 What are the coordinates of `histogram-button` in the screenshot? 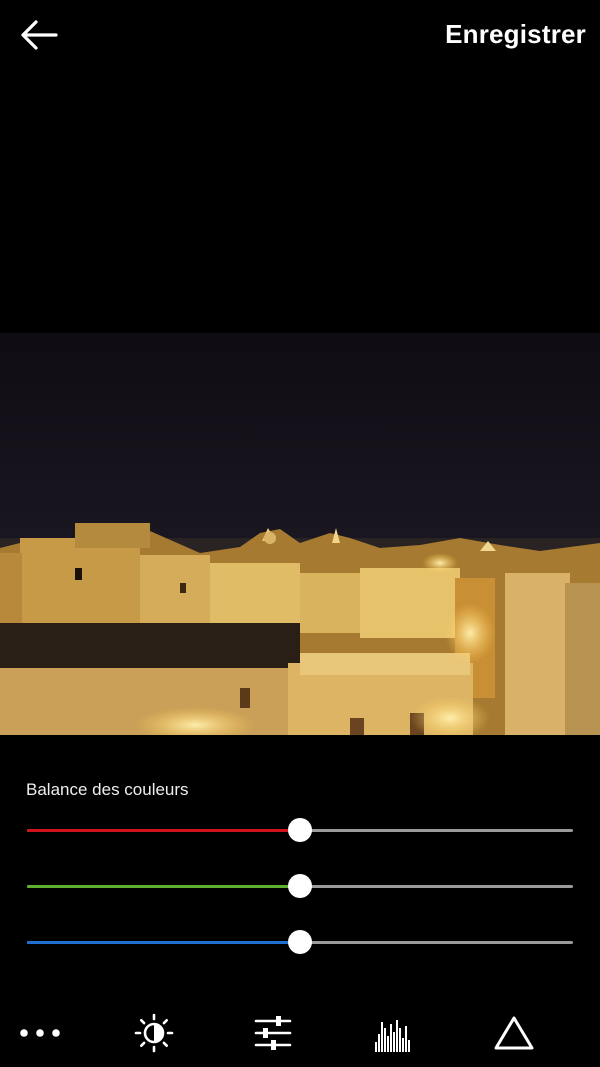 It's located at (393, 1033).